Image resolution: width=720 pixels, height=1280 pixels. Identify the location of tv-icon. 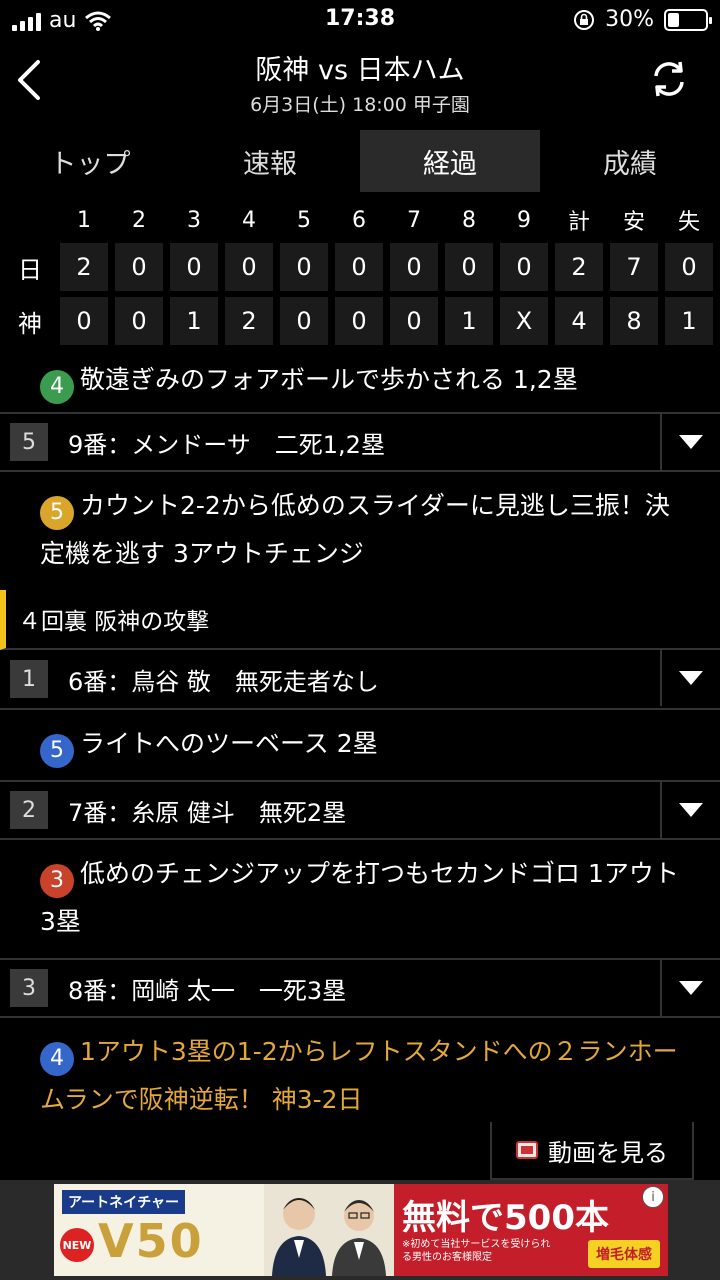
(527, 1150).